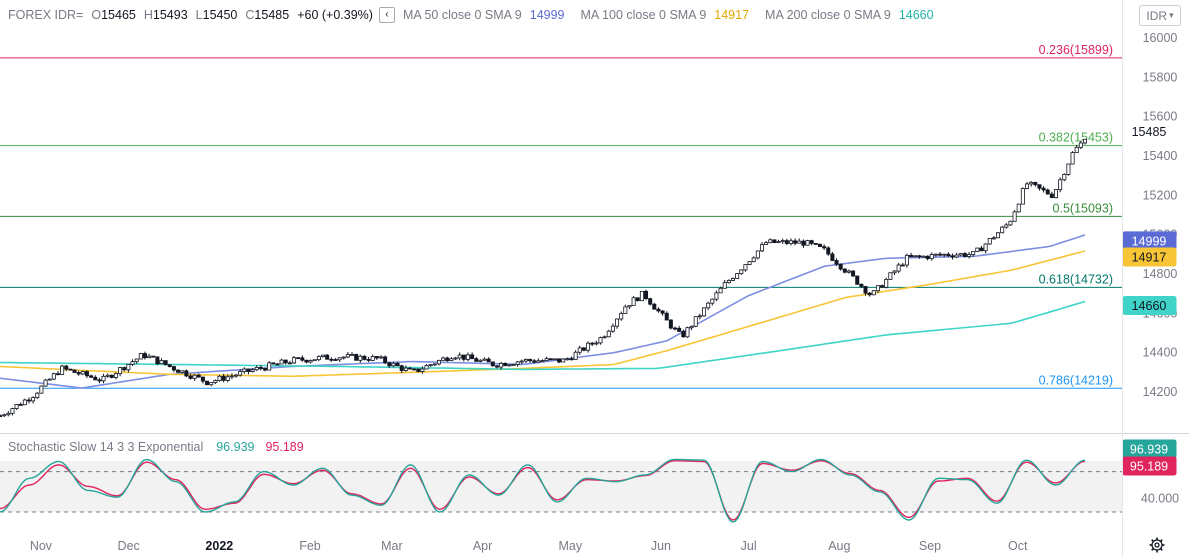 The height and width of the screenshot is (557, 1189). What do you see at coordinates (1160, 195) in the screenshot?
I see `price-tick-label: 15200` at bounding box center [1160, 195].